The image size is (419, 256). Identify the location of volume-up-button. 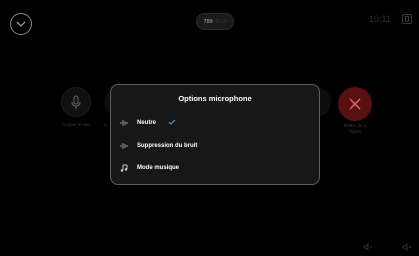
(407, 247).